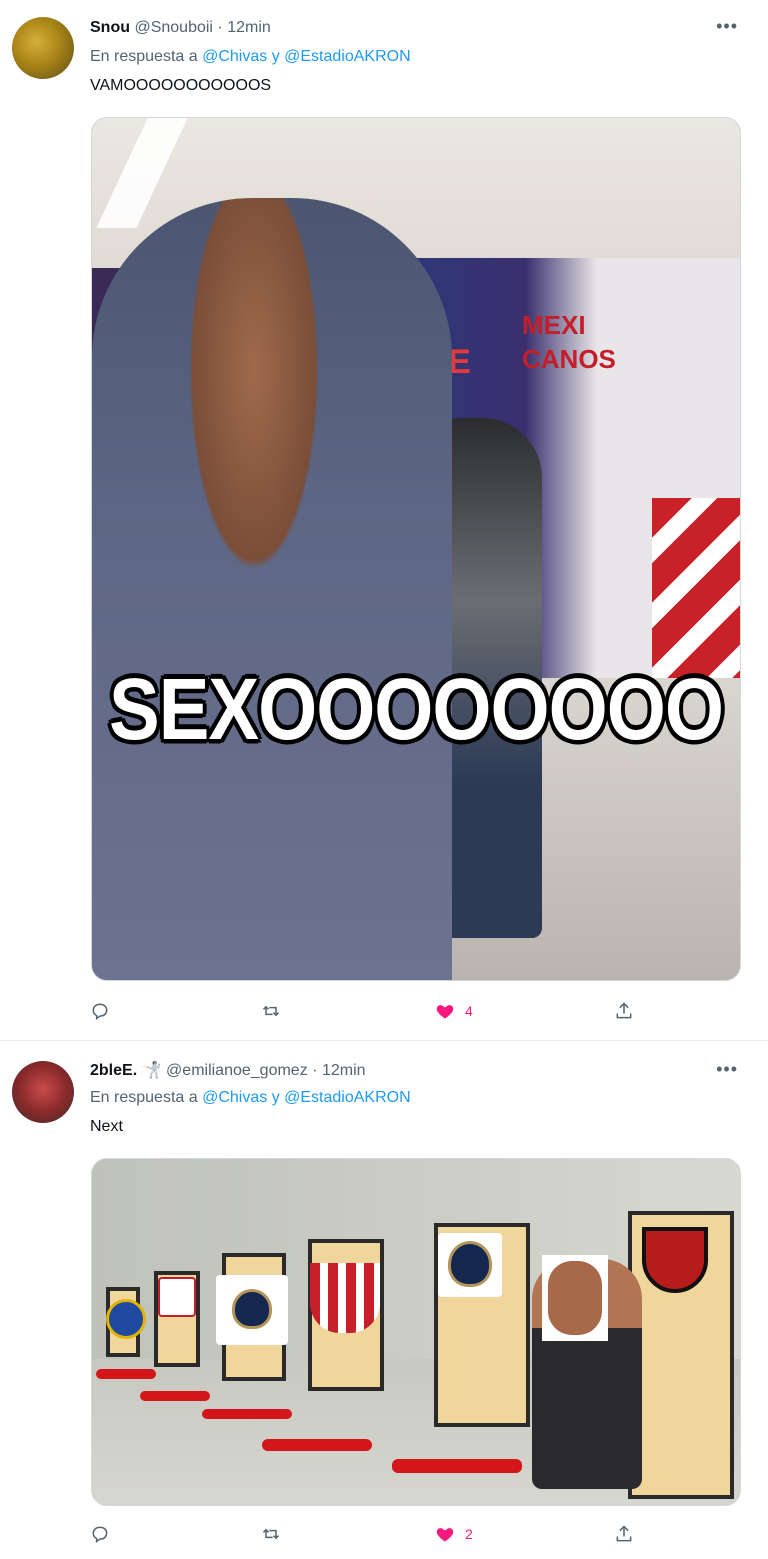 The width and height of the screenshot is (768, 1559). I want to click on display-name: 2bleE., so click(113, 1070).